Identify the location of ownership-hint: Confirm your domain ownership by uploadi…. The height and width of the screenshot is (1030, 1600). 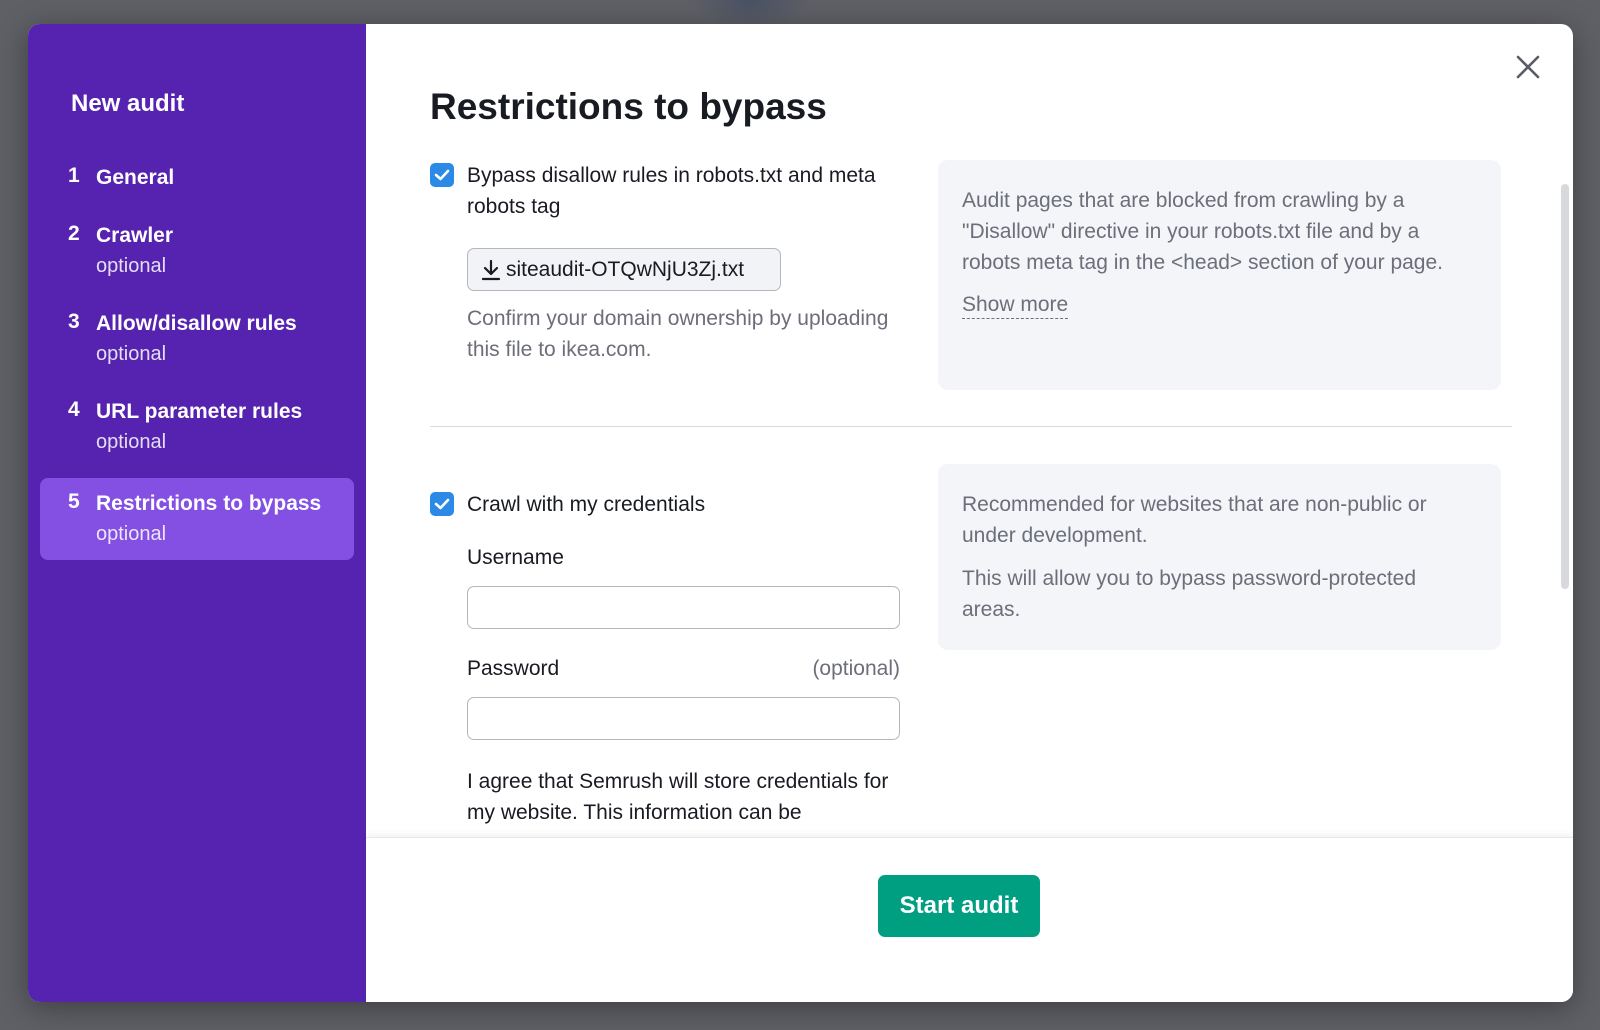
(678, 334).